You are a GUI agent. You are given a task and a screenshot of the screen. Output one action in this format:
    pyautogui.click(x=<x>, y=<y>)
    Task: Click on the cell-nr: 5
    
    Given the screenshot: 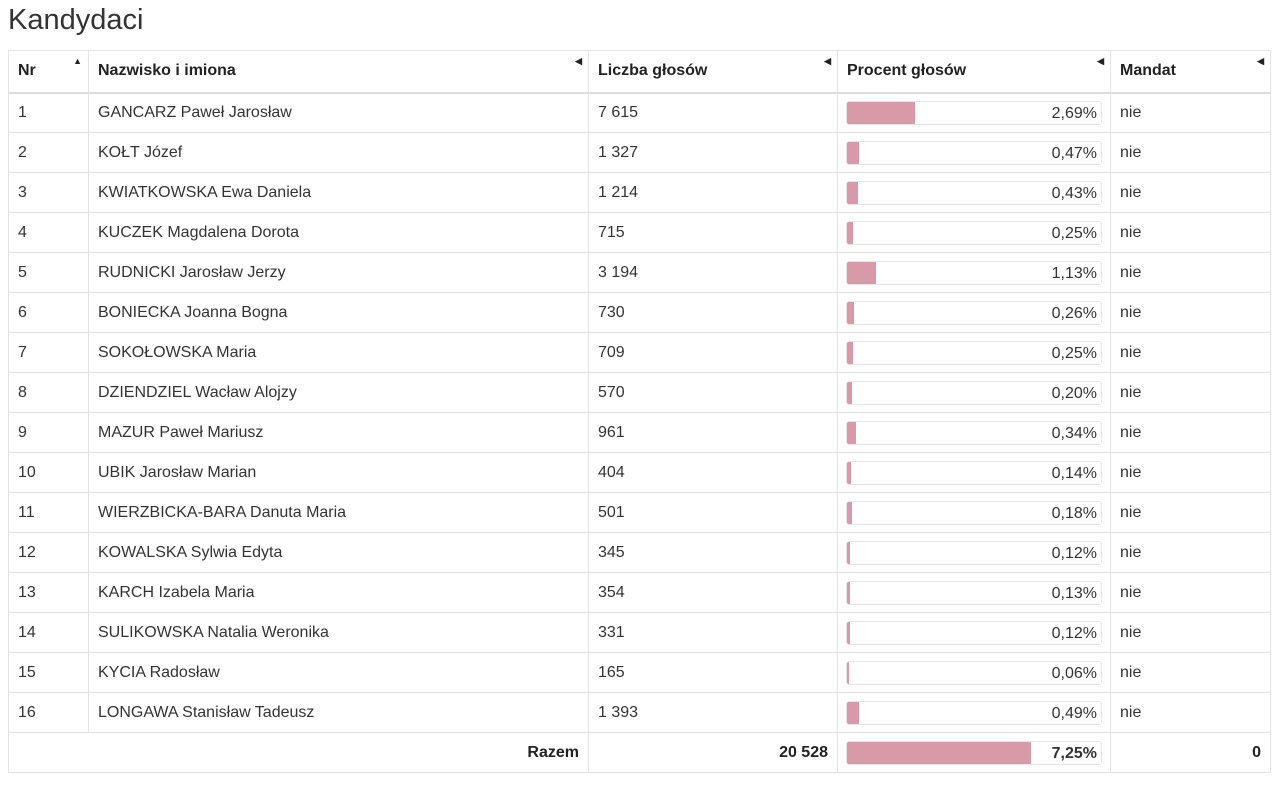 What is the action you would take?
    pyautogui.click(x=48, y=272)
    